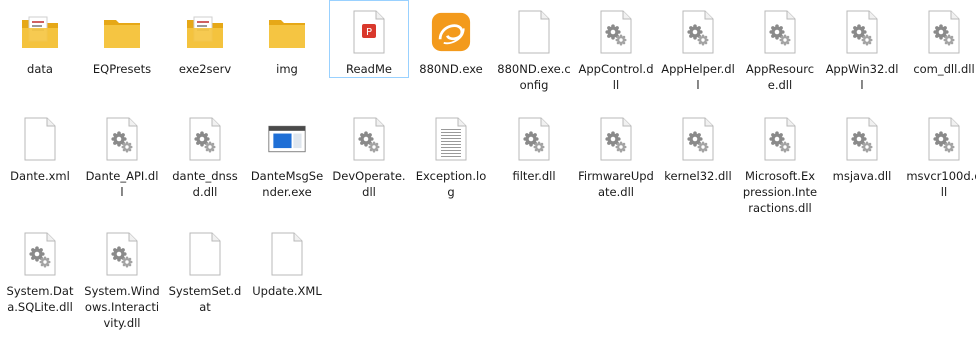  What do you see at coordinates (205, 69) in the screenshot?
I see `file-label: exe2serv` at bounding box center [205, 69].